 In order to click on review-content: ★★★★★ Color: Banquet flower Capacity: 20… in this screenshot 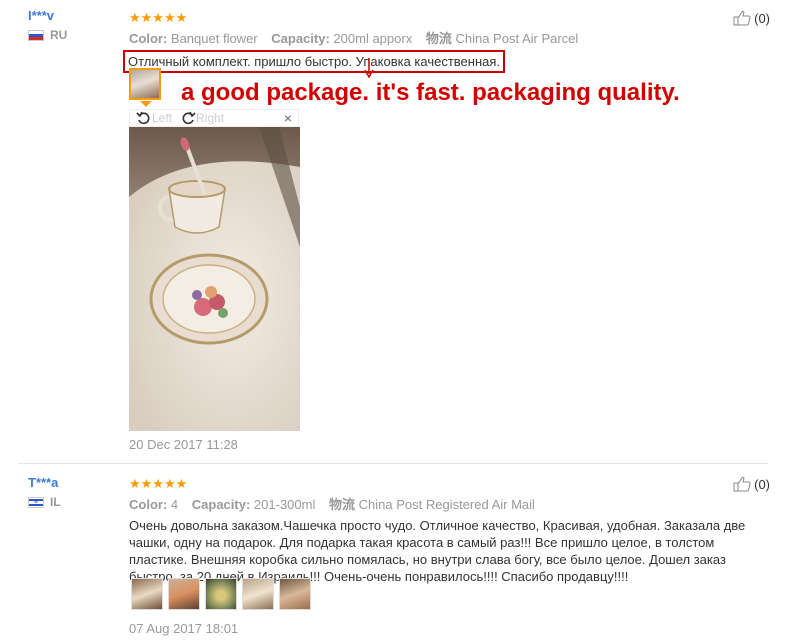, I will do `click(426, 41)`.